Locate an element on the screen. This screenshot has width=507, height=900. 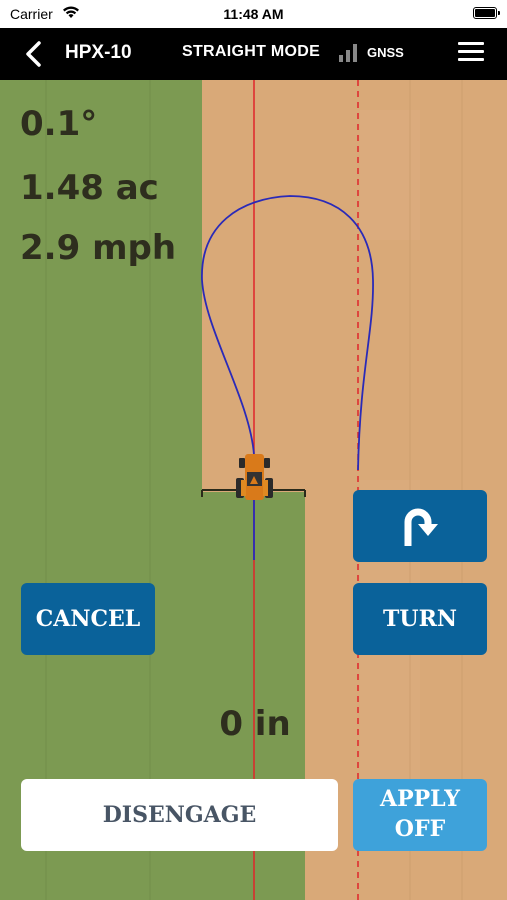
hamburger-menu-icon is located at coordinates (471, 53).